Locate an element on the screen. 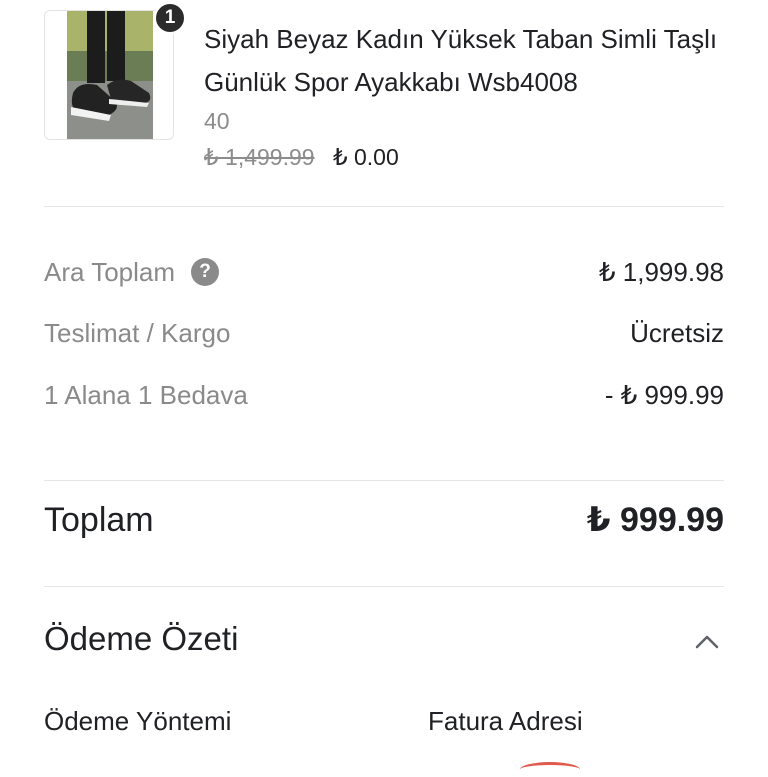 The width and height of the screenshot is (768, 777). old-price: ₺ 1,499.99 is located at coordinates (259, 157).